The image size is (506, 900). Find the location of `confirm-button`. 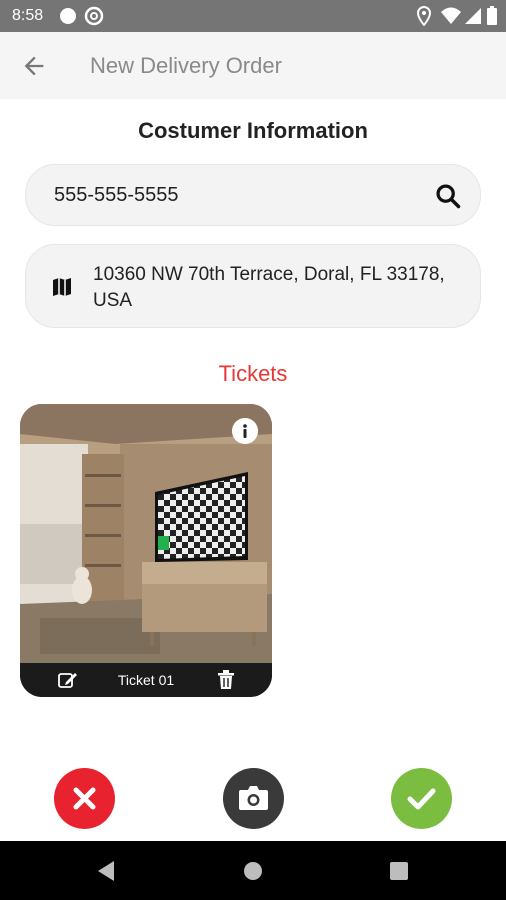

confirm-button is located at coordinates (421, 798).